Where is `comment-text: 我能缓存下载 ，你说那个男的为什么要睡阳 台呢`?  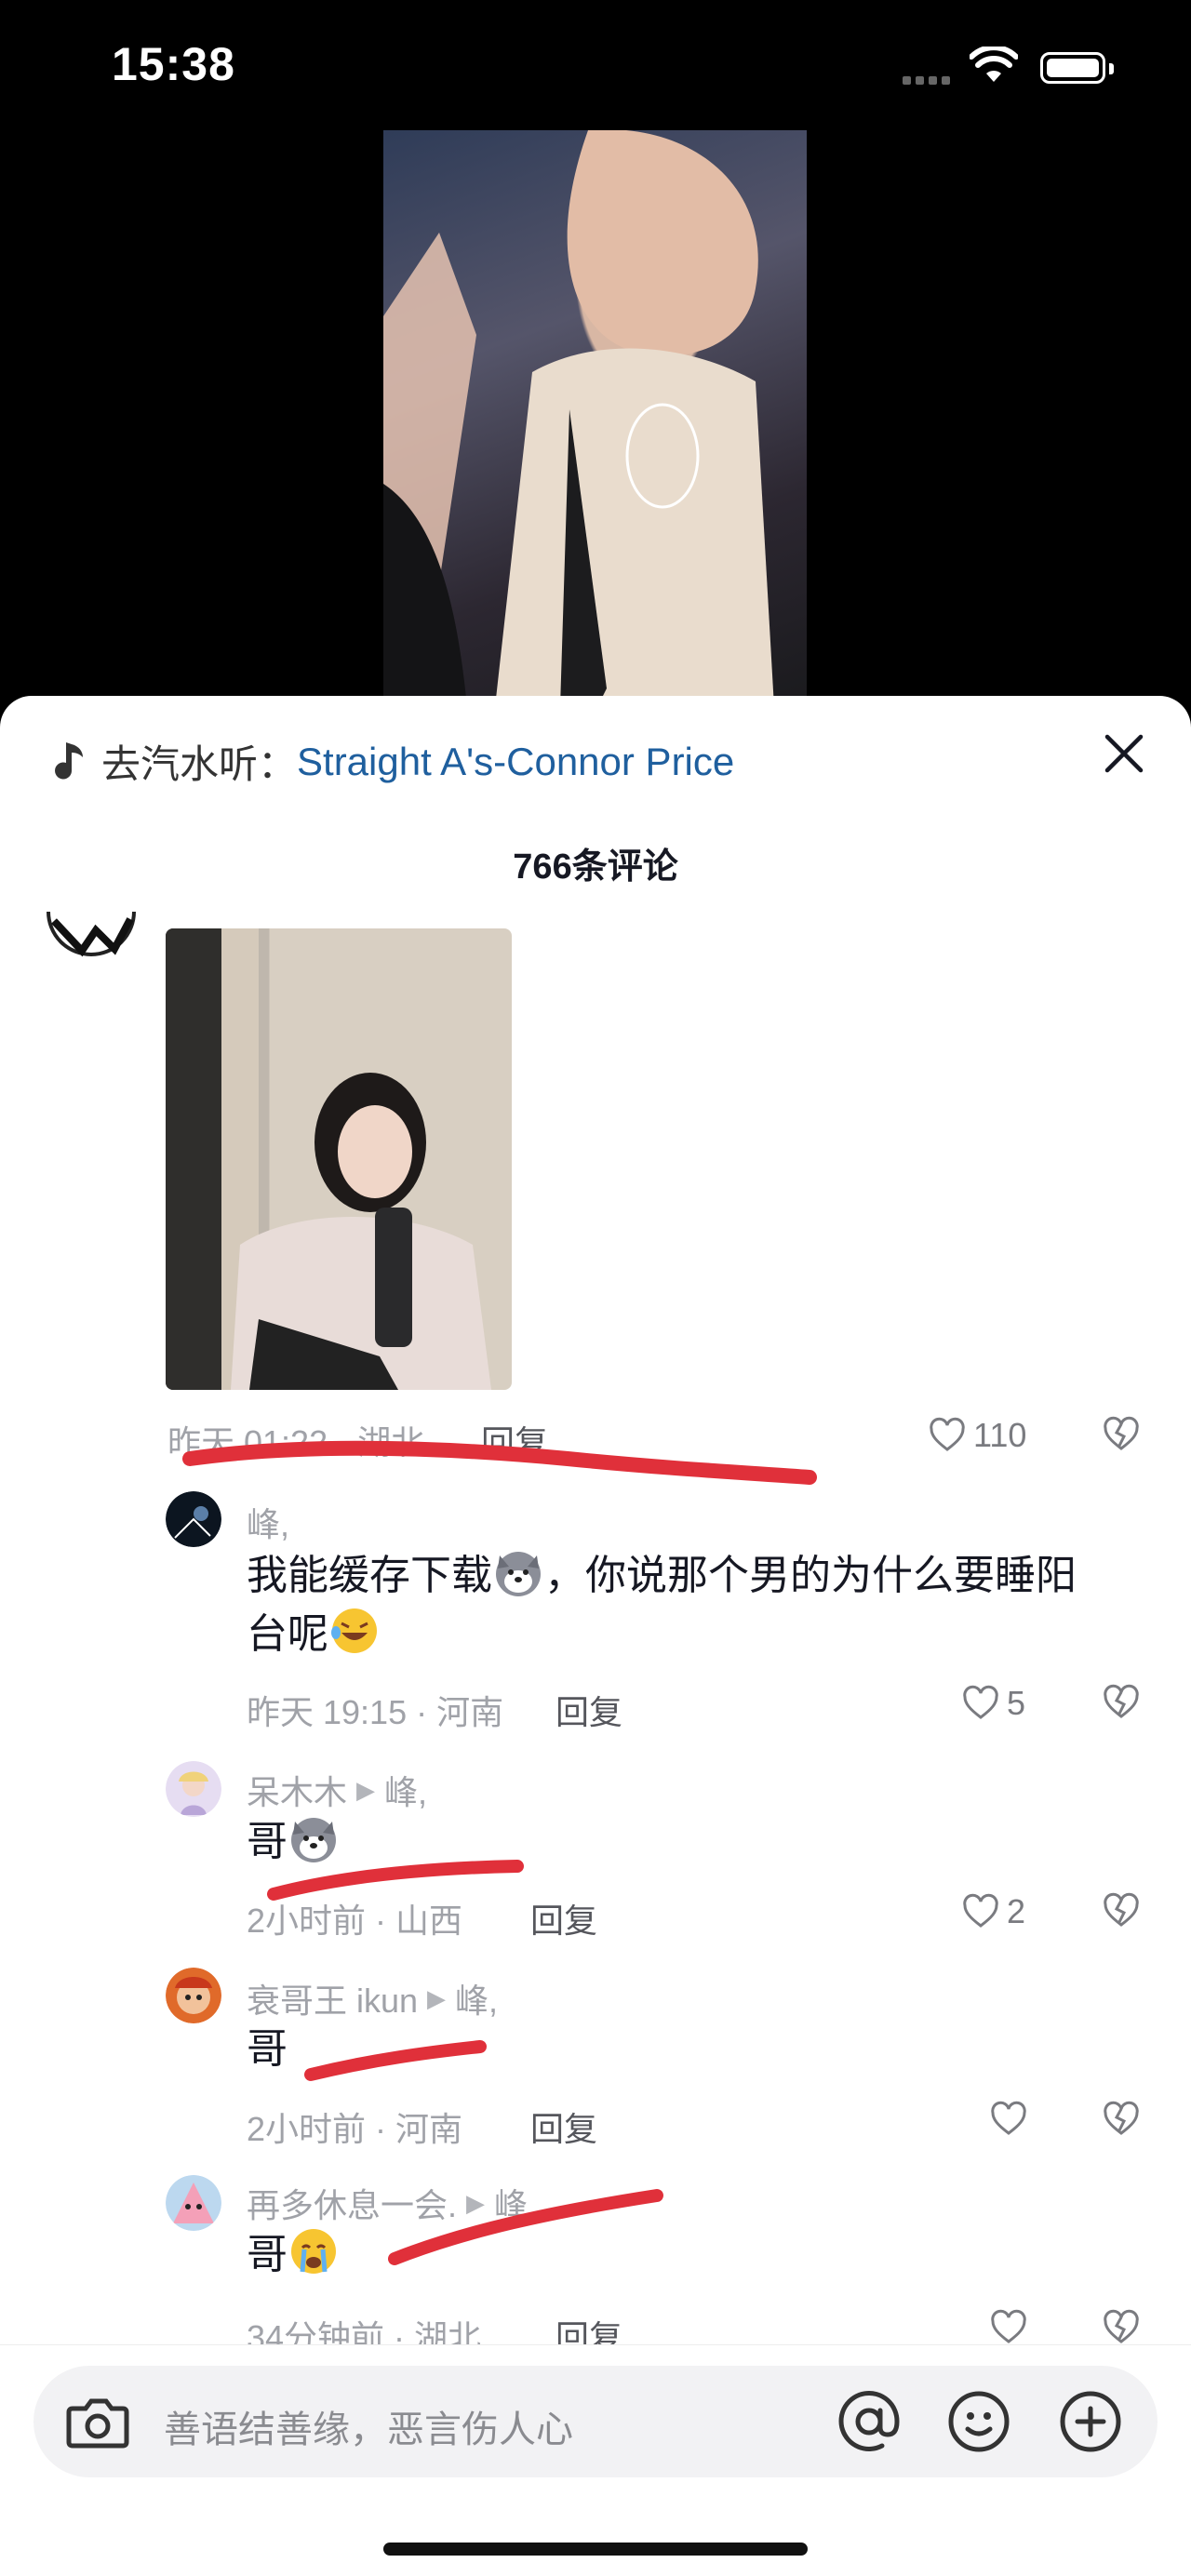
comment-text: 我能缓存下载 ，你说那个男的为什么要睡阳 台呢 is located at coordinates (693, 1604).